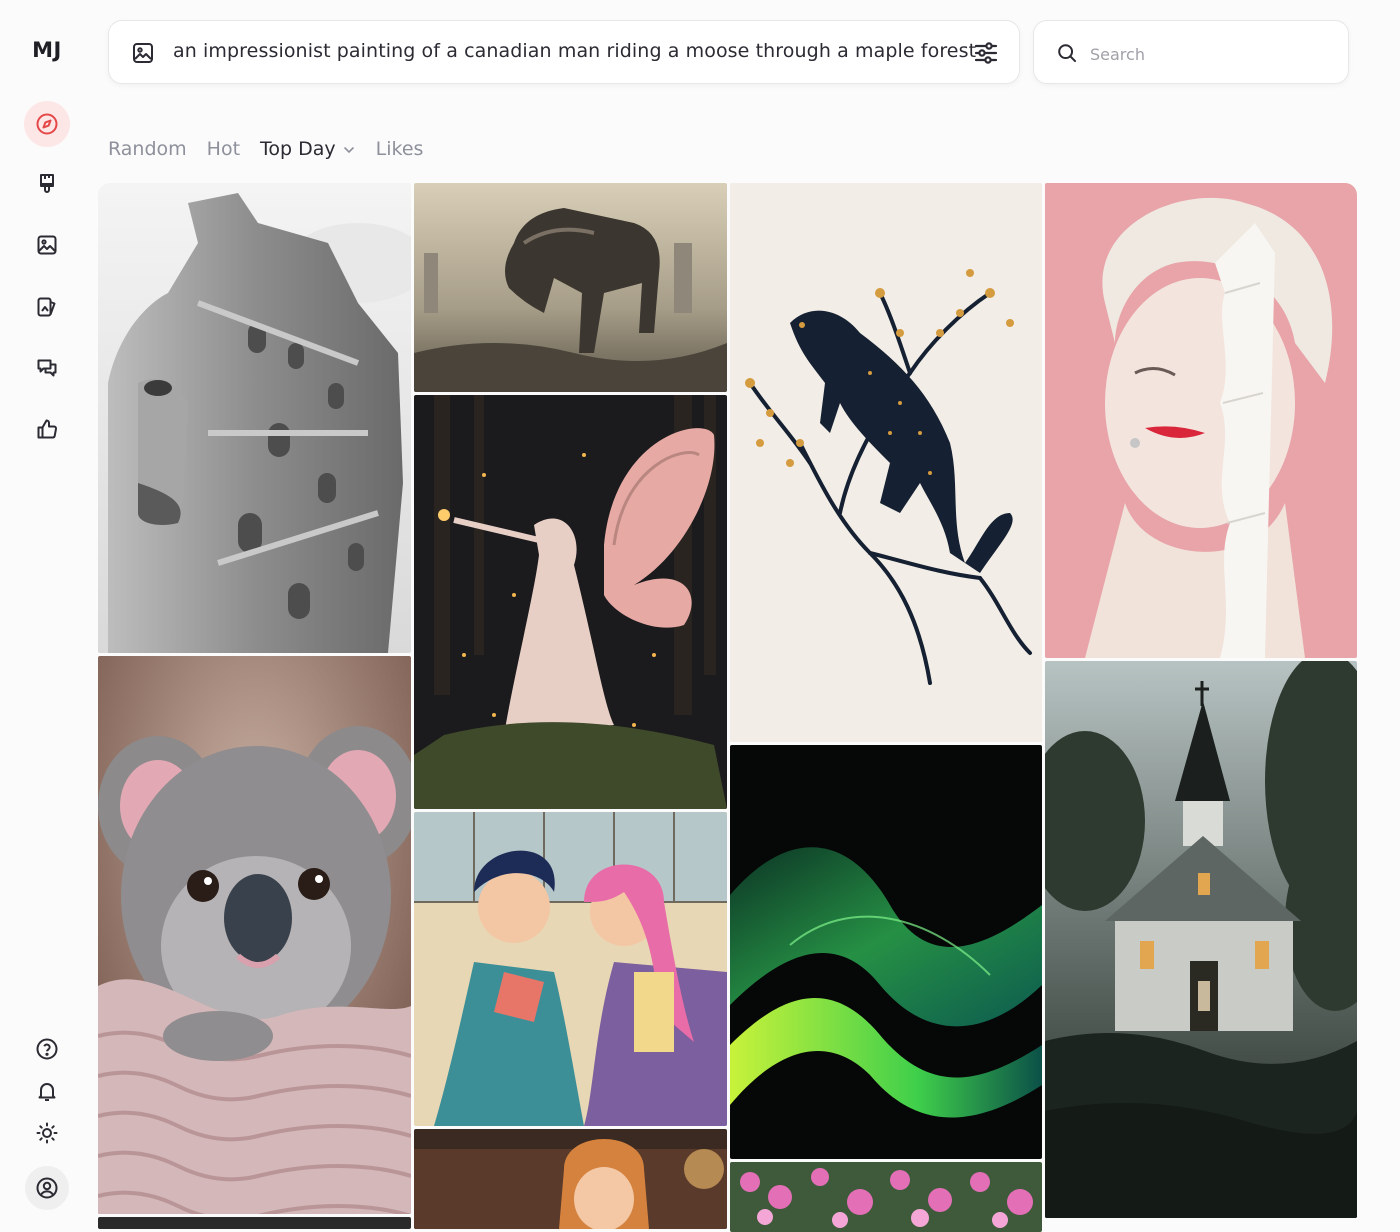  I want to click on bell-icon, so click(47, 1092).